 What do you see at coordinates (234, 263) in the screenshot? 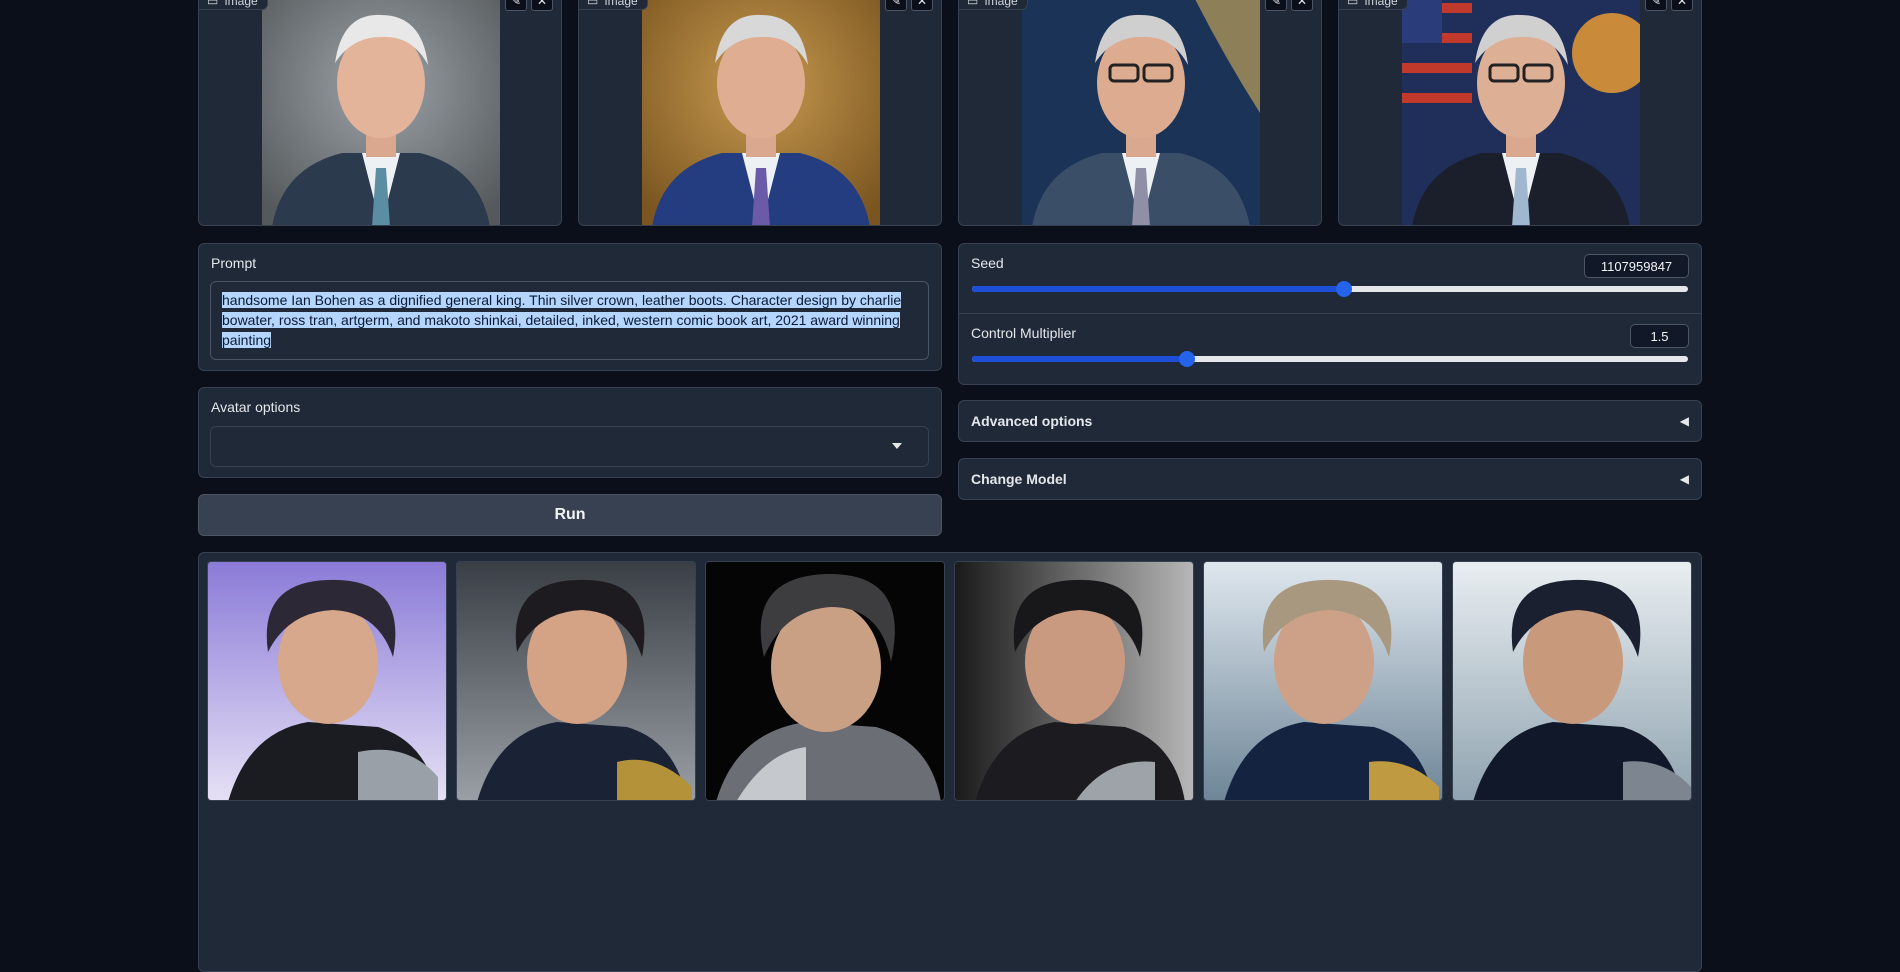
I see `prompt-label: Prompt` at bounding box center [234, 263].